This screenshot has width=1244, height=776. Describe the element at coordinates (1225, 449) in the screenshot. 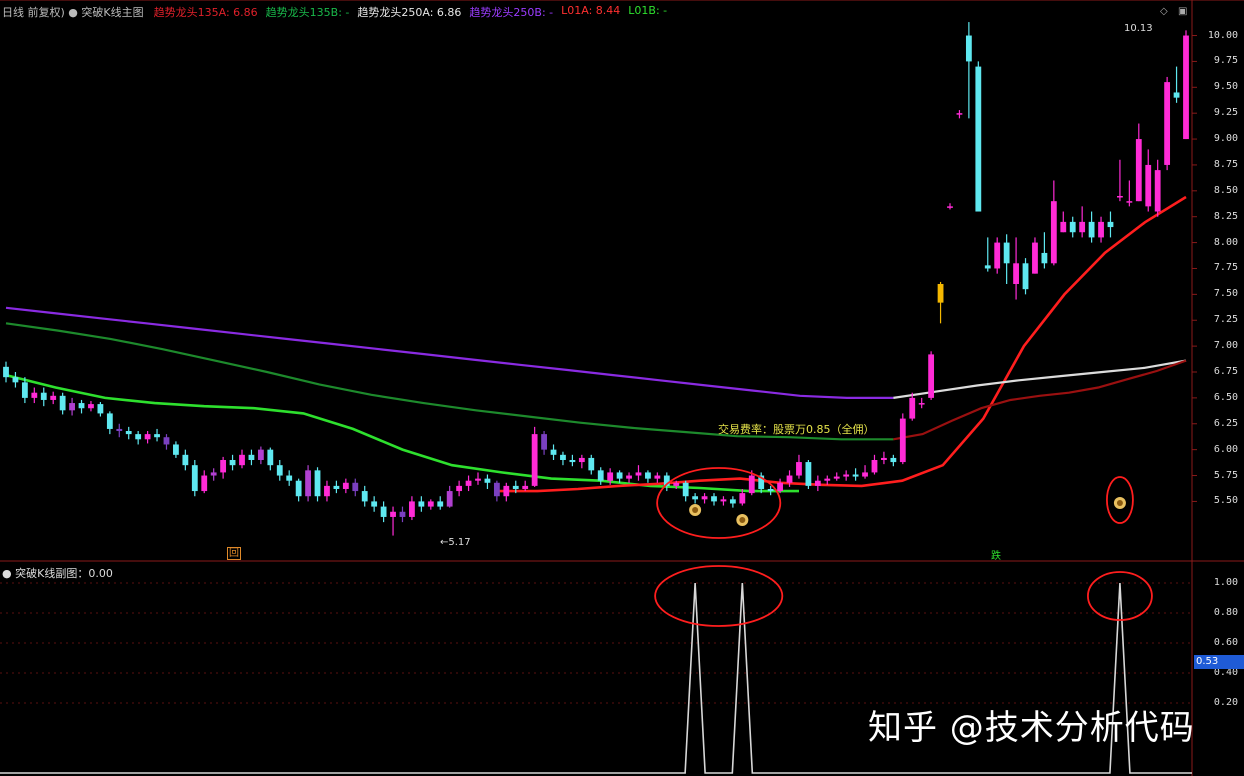

I see `y-tick: 6.00` at that location.